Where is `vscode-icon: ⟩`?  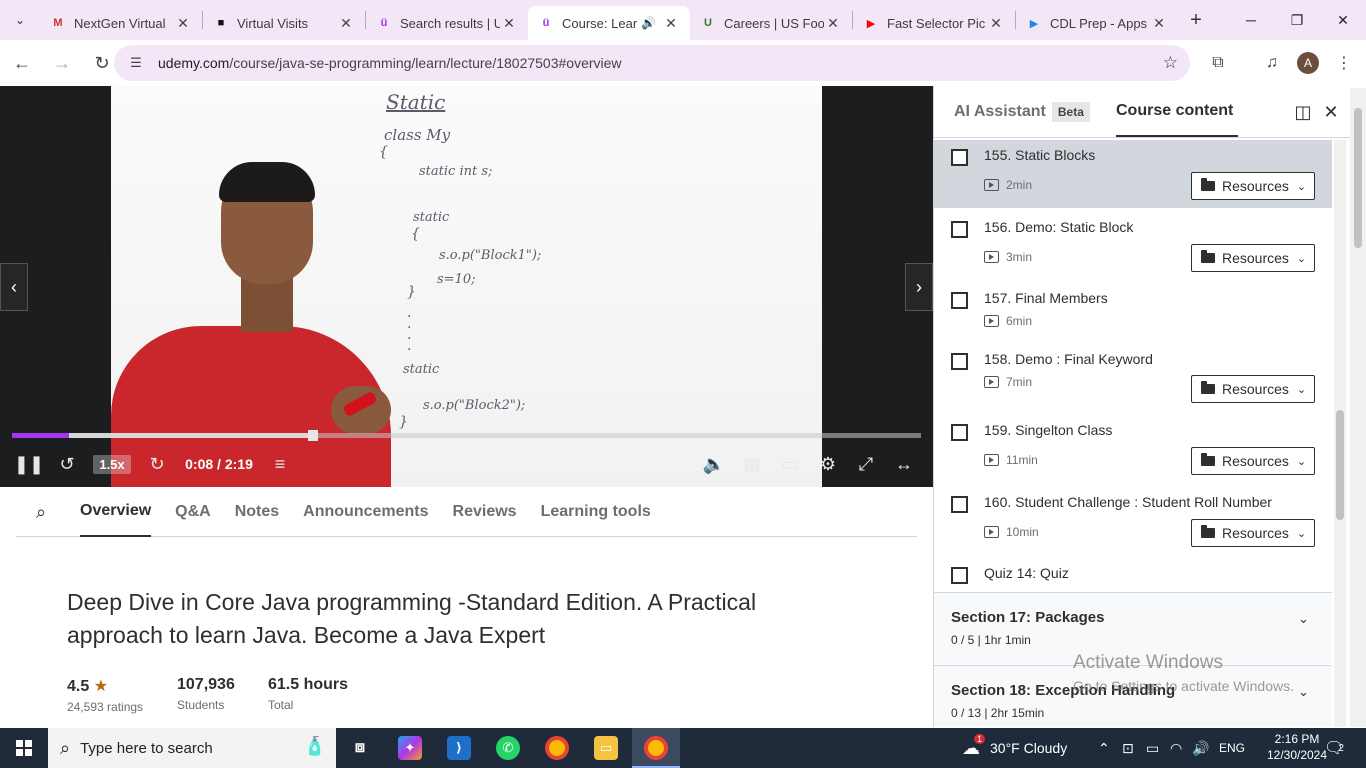
vscode-icon: ⟩ is located at coordinates (459, 748).